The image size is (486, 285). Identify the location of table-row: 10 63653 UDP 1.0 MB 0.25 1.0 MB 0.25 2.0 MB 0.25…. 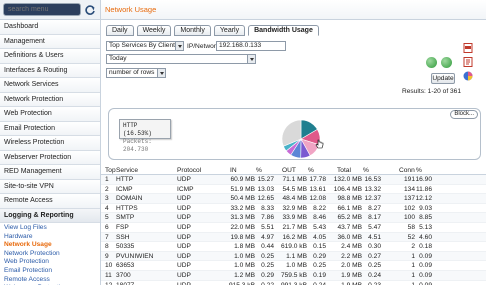
(293, 266).